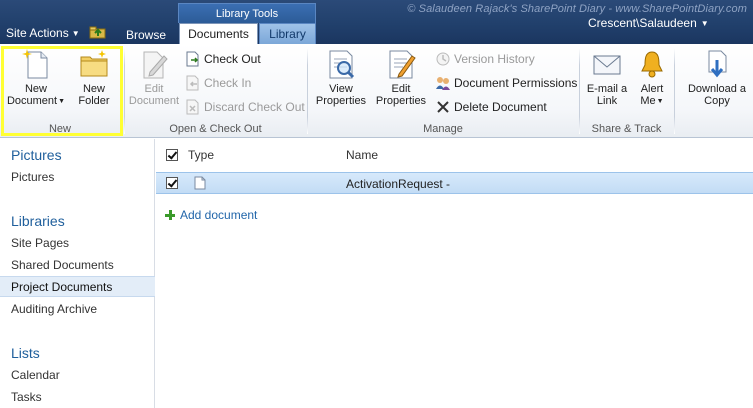 This screenshot has width=753, height=408. What do you see at coordinates (36, 155) in the screenshot?
I see `nav-heading-pictures: Pictures` at bounding box center [36, 155].